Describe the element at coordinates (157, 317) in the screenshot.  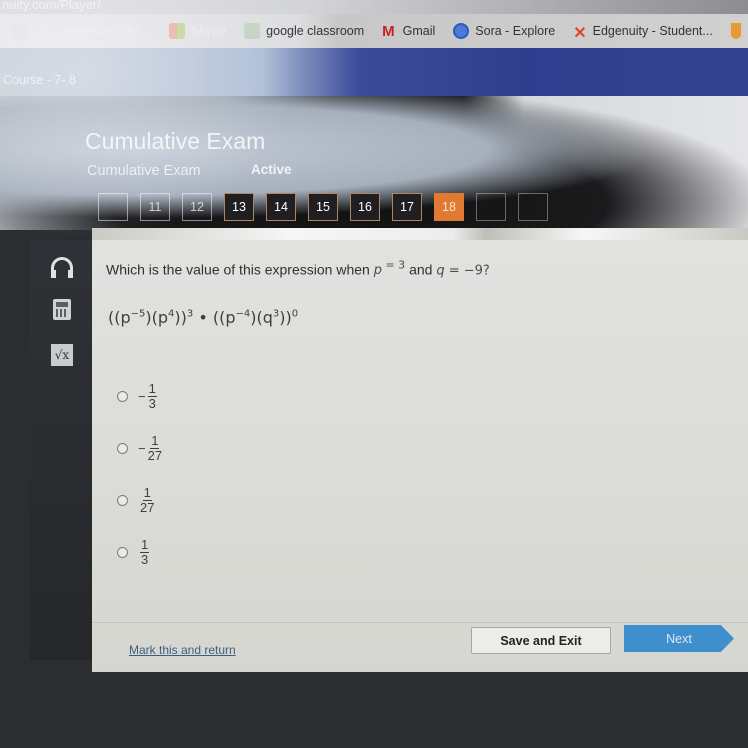
I see `expr-part: )(p` at that location.